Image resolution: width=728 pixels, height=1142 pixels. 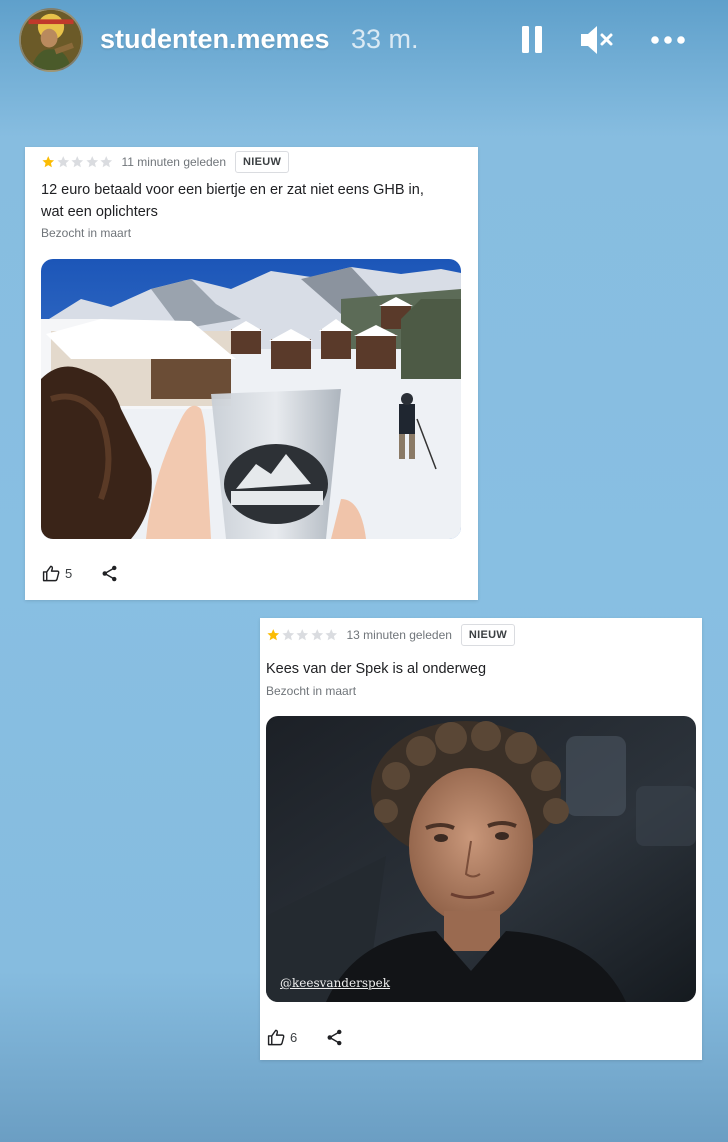 I want to click on review-text: Kees van der Spek is al onderweg, so click(x=376, y=669).